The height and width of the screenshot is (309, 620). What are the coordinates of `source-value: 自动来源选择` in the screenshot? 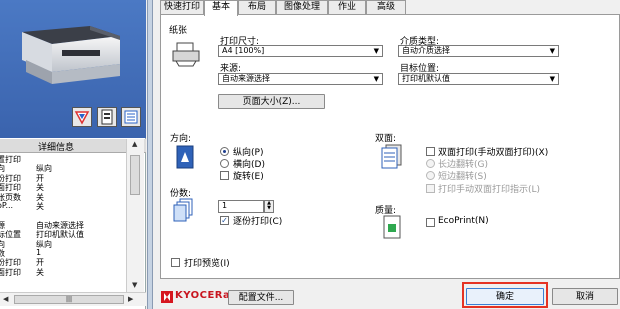 It's located at (246, 78).